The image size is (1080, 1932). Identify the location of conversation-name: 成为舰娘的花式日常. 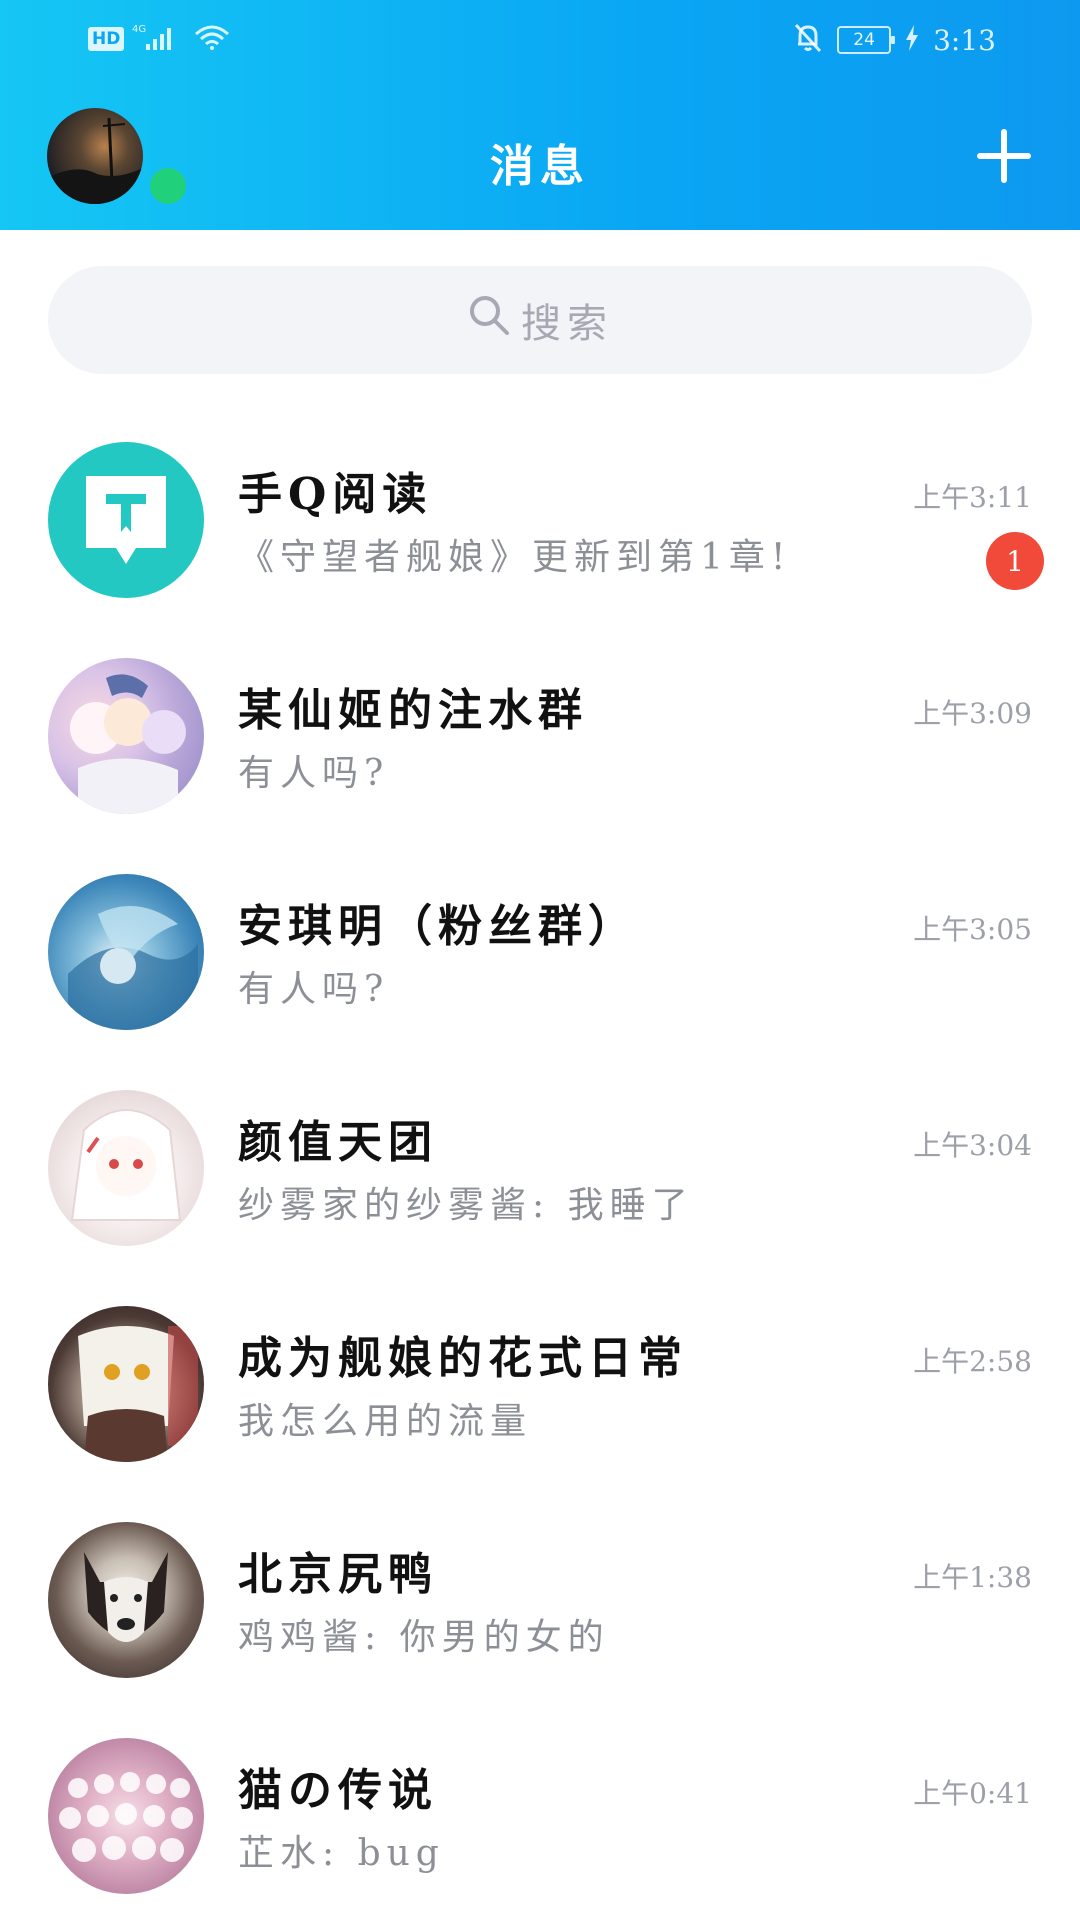
(463, 1358).